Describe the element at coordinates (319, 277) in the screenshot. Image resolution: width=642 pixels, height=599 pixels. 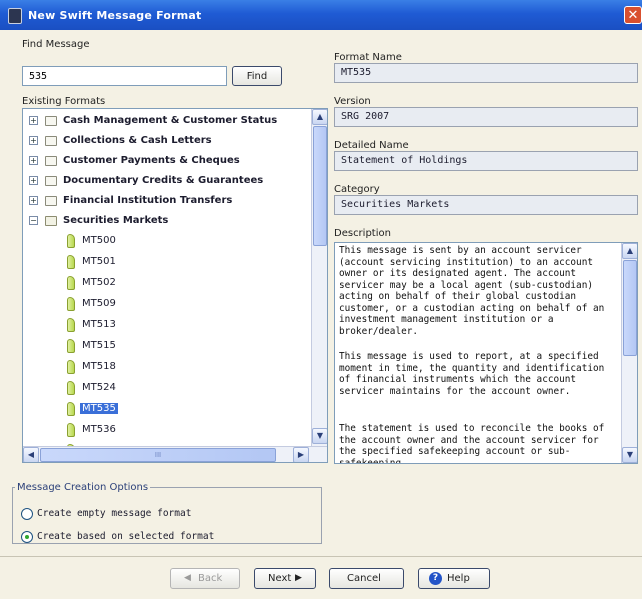
I see `tree-vertical-scrollbar: ▲ ▼` at that location.